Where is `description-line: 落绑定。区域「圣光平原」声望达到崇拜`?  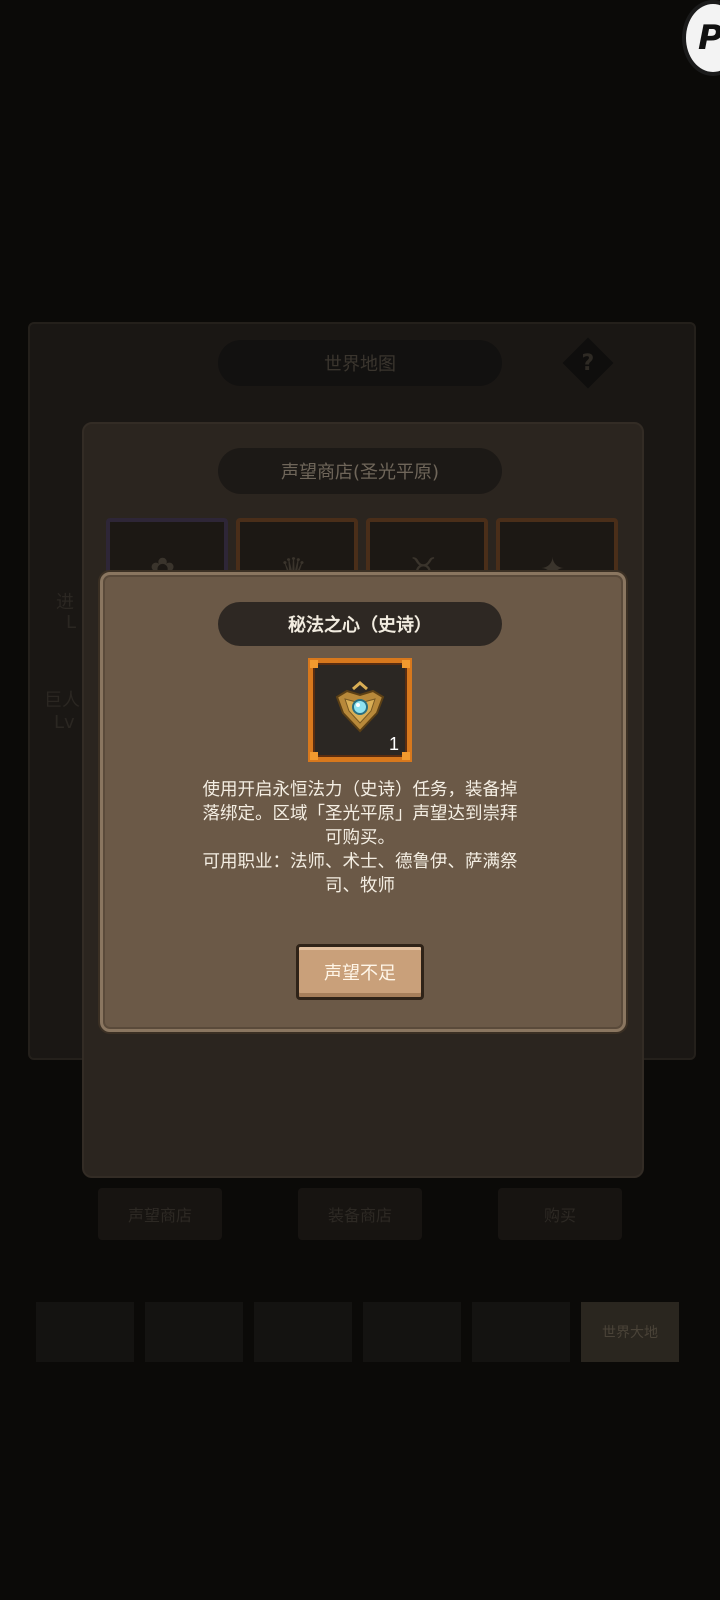
description-line: 落绑定。区域「圣光平原」声望达到崇拜 is located at coordinates (360, 814).